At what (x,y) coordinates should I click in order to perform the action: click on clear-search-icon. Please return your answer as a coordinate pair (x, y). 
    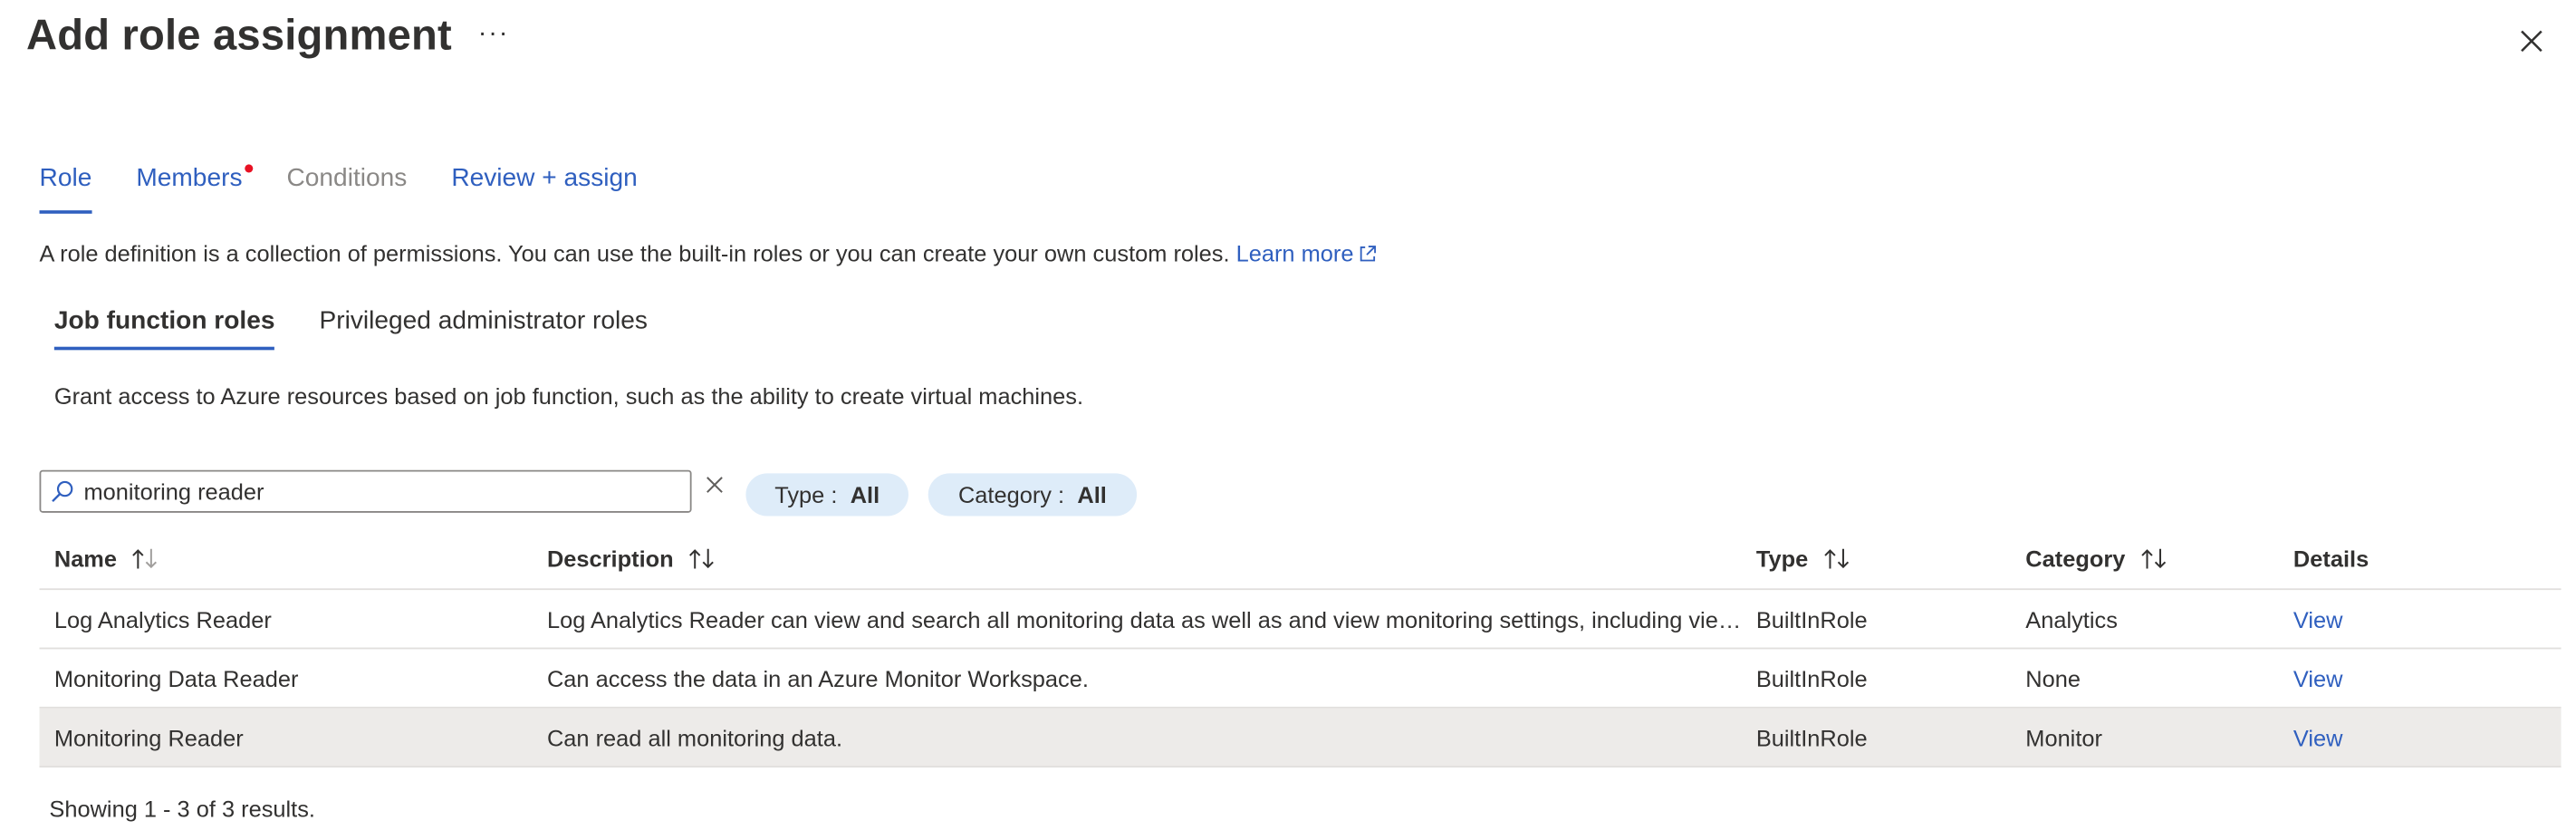
    Looking at the image, I should click on (715, 485).